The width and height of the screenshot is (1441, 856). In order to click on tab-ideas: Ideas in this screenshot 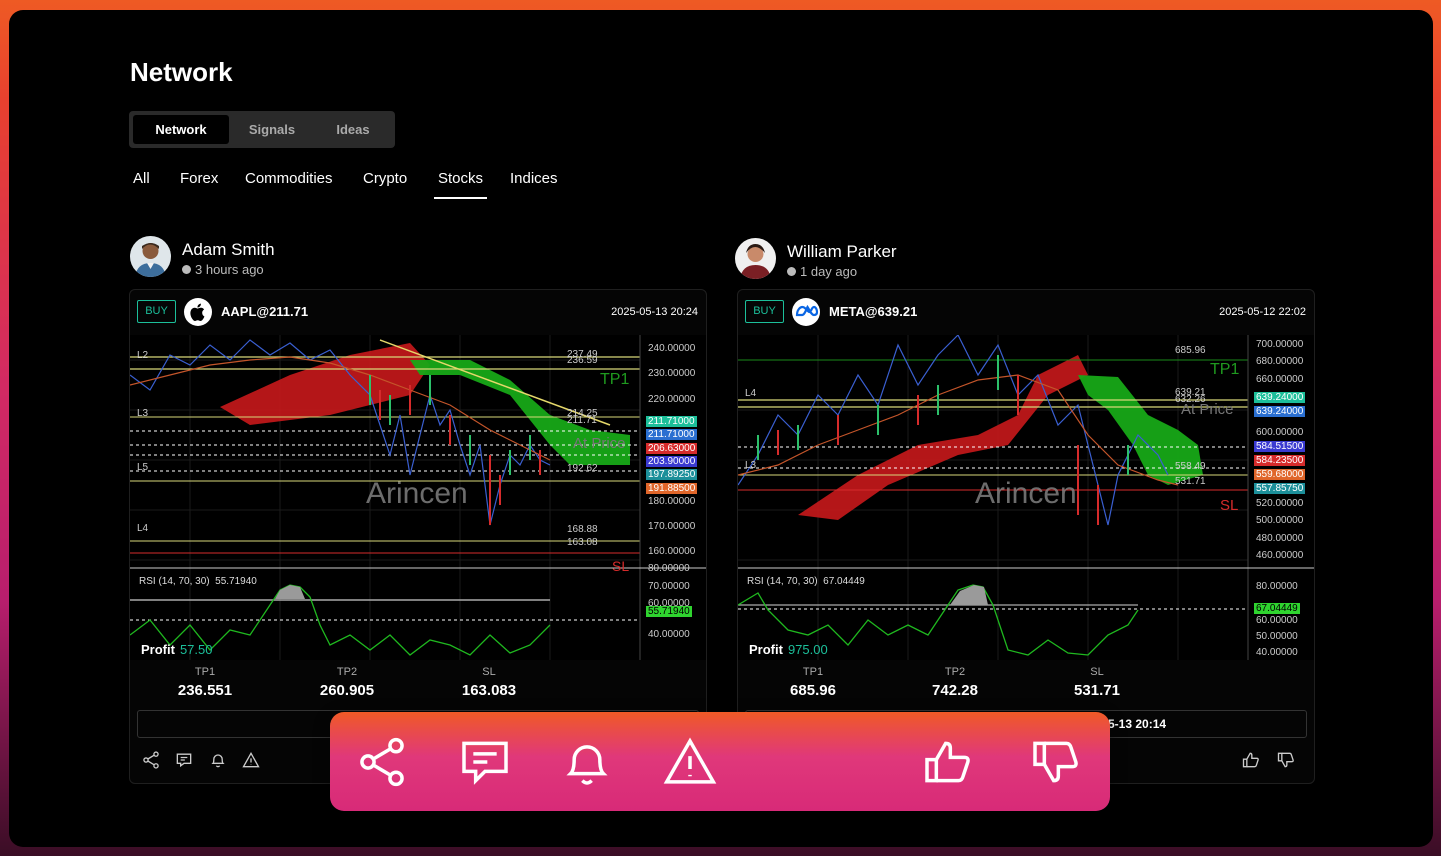, I will do `click(353, 129)`.